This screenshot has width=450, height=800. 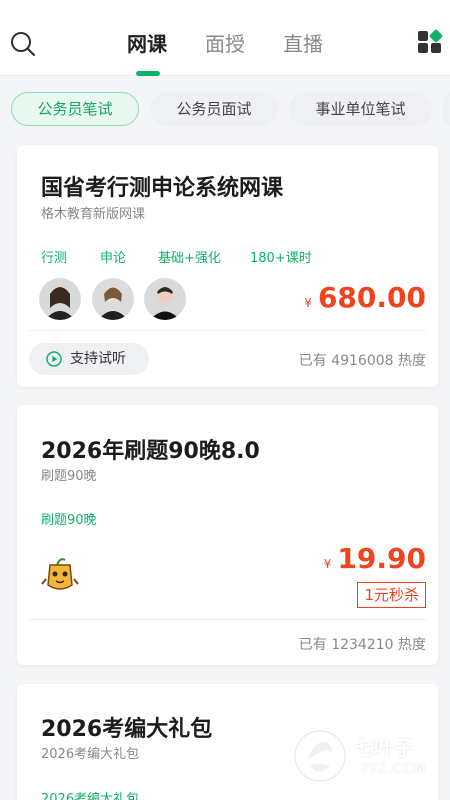 I want to click on course-title: 2026考编大礼包, so click(x=127, y=729).